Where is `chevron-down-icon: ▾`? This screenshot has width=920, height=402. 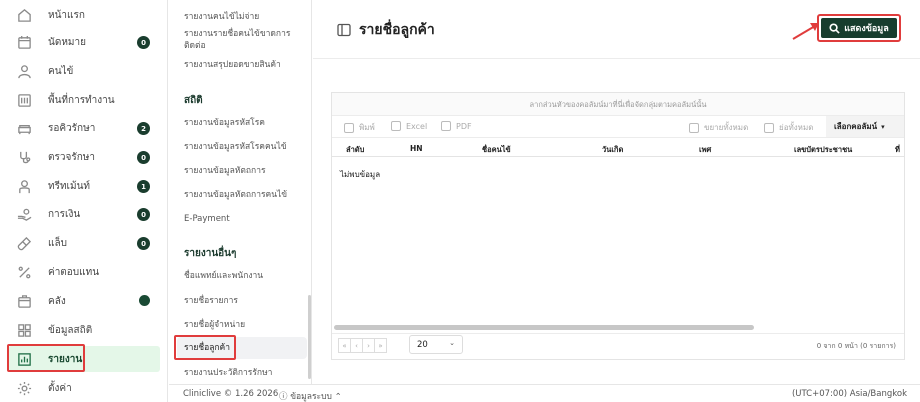 chevron-down-icon: ▾ is located at coordinates (883, 126).